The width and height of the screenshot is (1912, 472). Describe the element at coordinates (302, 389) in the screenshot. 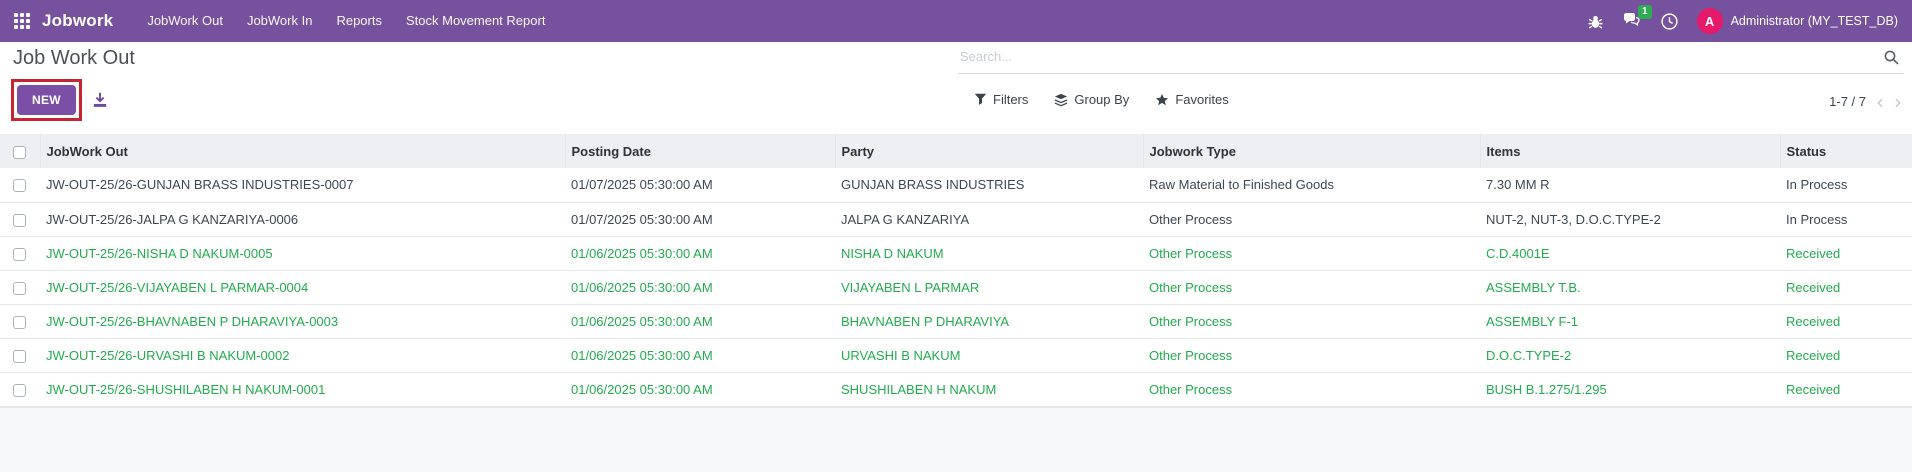

I see `cell-name: JW-OUT-25/26-SHUSHILABEN H NAKUM-0001` at that location.